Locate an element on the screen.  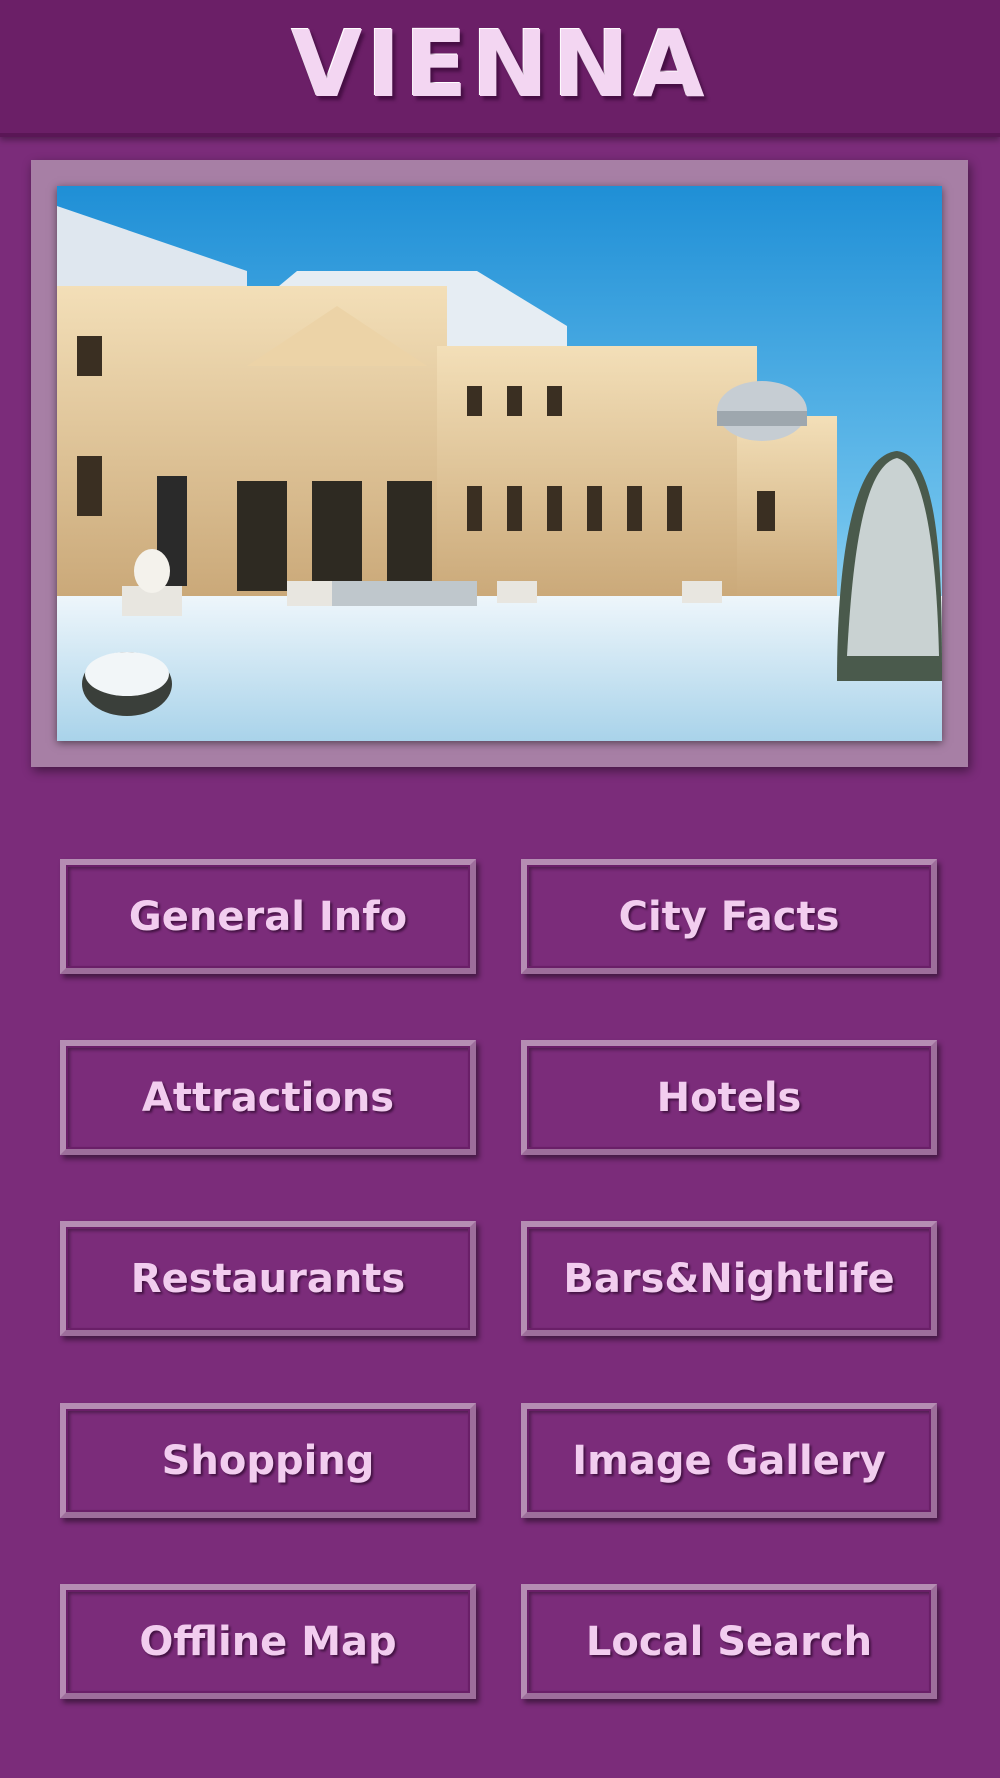
local-search-button: Local Search is located at coordinates (729, 1641).